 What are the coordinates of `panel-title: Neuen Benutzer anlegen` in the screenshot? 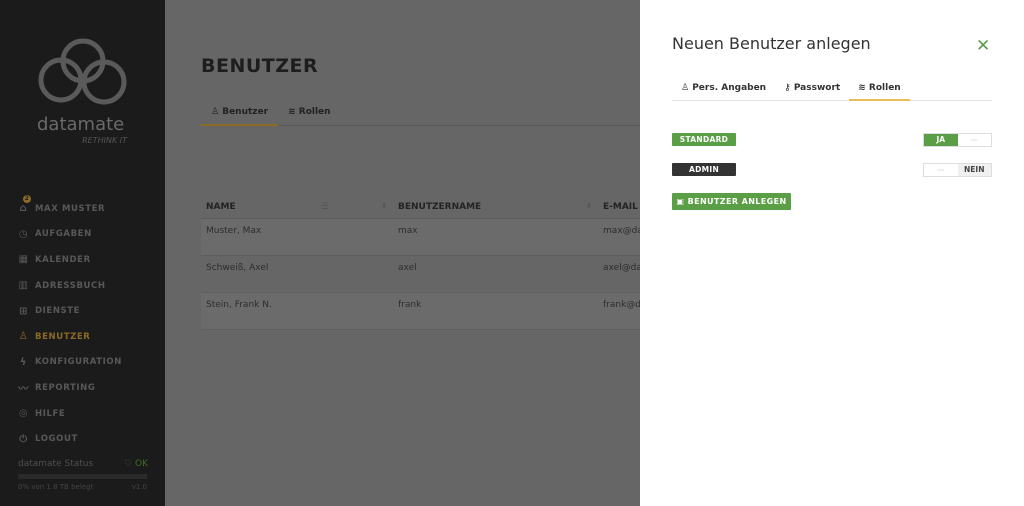 It's located at (771, 43).